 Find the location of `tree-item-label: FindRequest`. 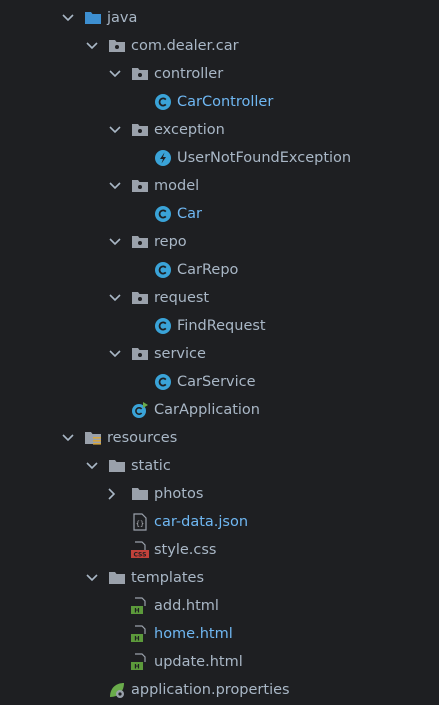

tree-item-label: FindRequest is located at coordinates (221, 326).